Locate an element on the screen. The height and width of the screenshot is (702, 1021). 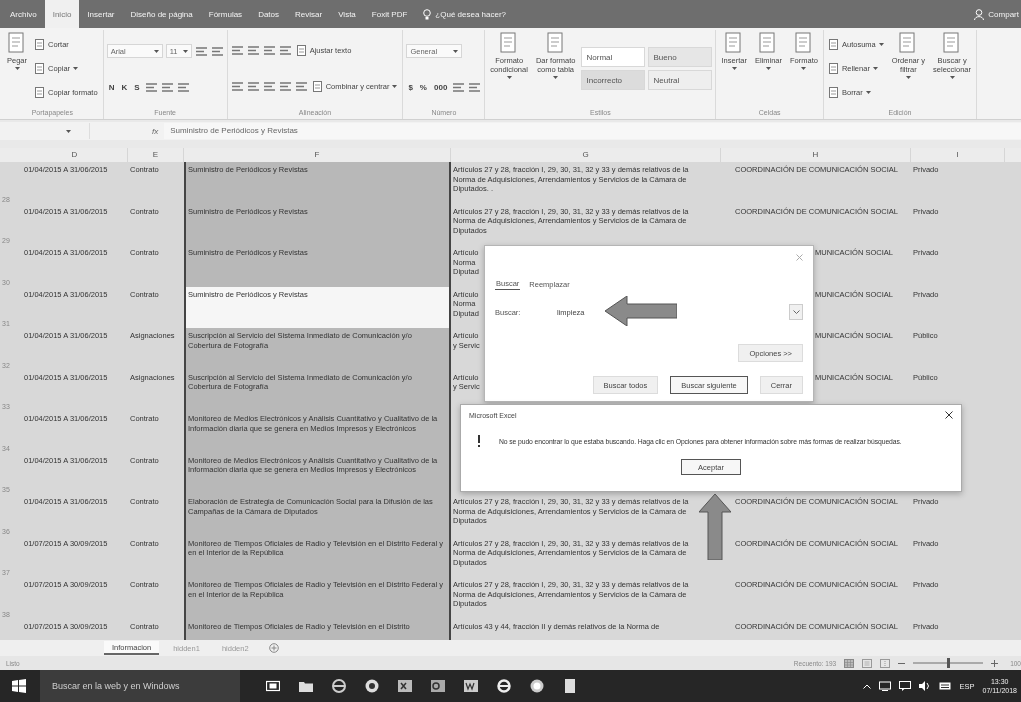
windows-logo-icon is located at coordinates (19, 686).